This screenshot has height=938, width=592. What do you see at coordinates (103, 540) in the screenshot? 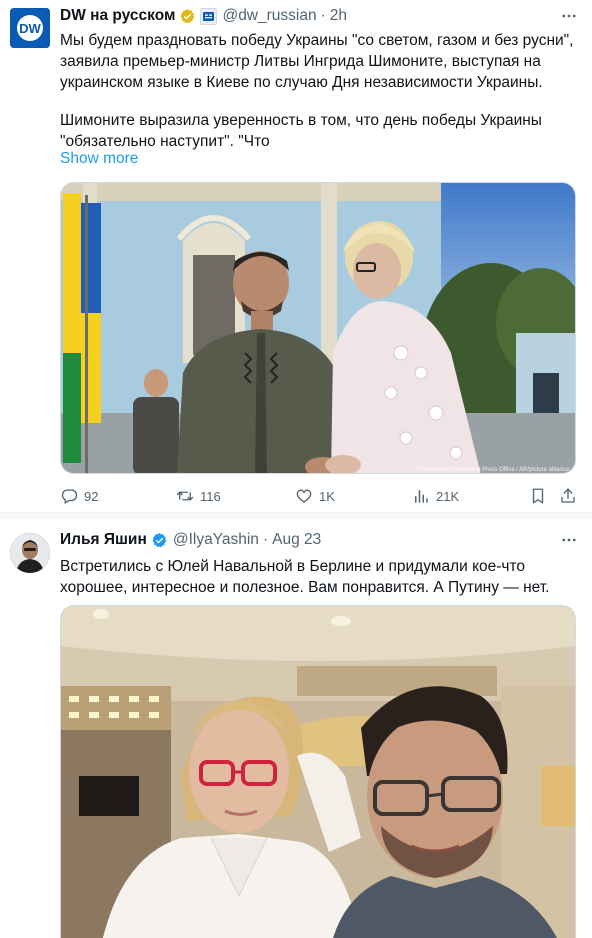
I see `display-name: Илья Яшин` at bounding box center [103, 540].